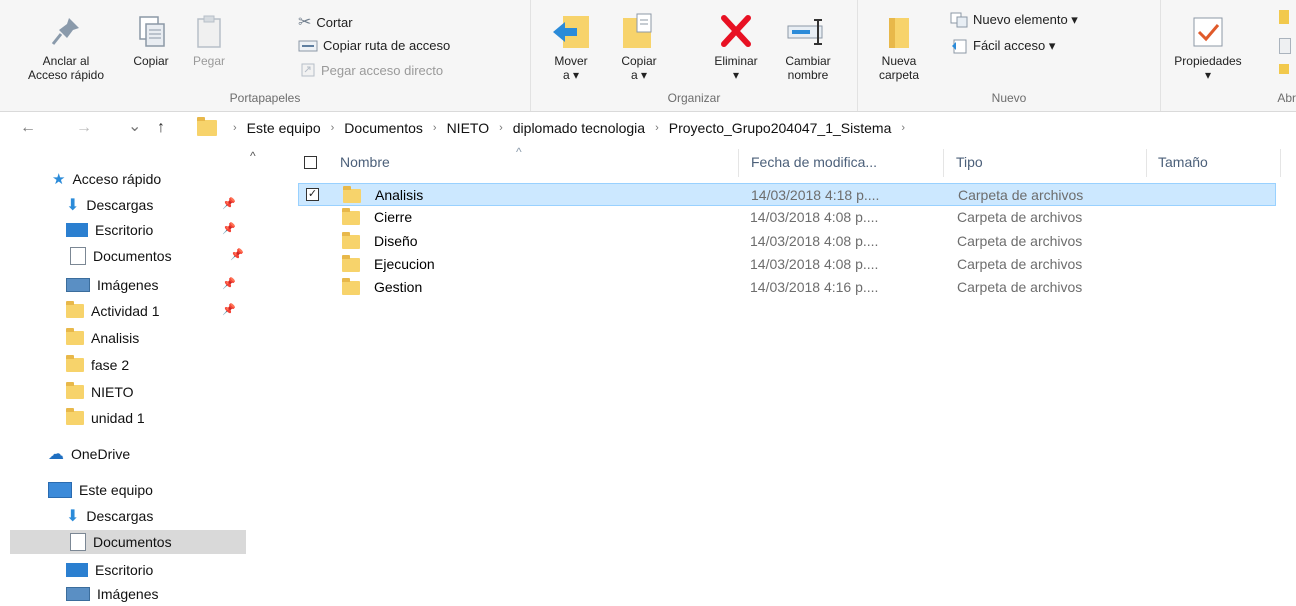 The image size is (1296, 606). What do you see at coordinates (310, 162) in the screenshot?
I see `select-all-checkbox` at bounding box center [310, 162].